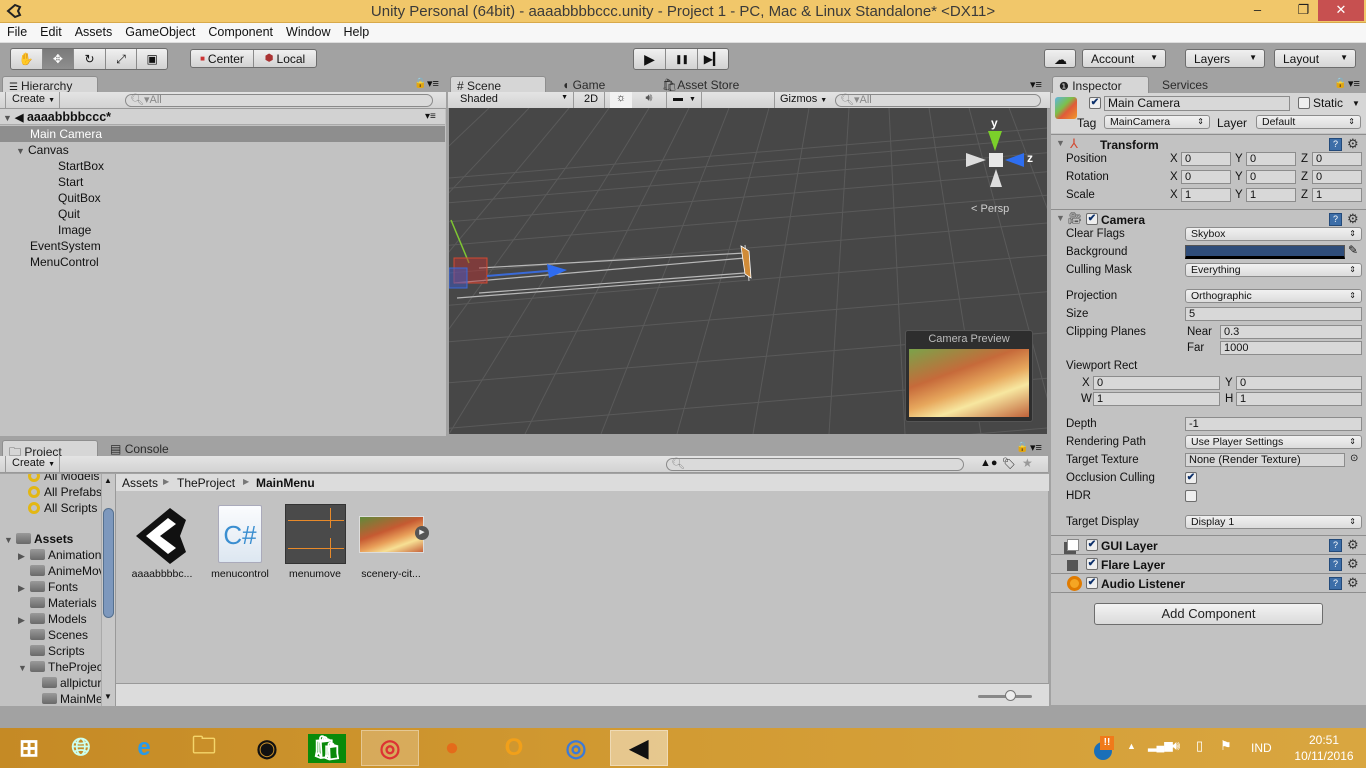 Image resolution: width=1366 pixels, height=768 pixels. I want to click on transform-header: ▼ ⅄ Transform ? ⚙, so click(1208, 143).